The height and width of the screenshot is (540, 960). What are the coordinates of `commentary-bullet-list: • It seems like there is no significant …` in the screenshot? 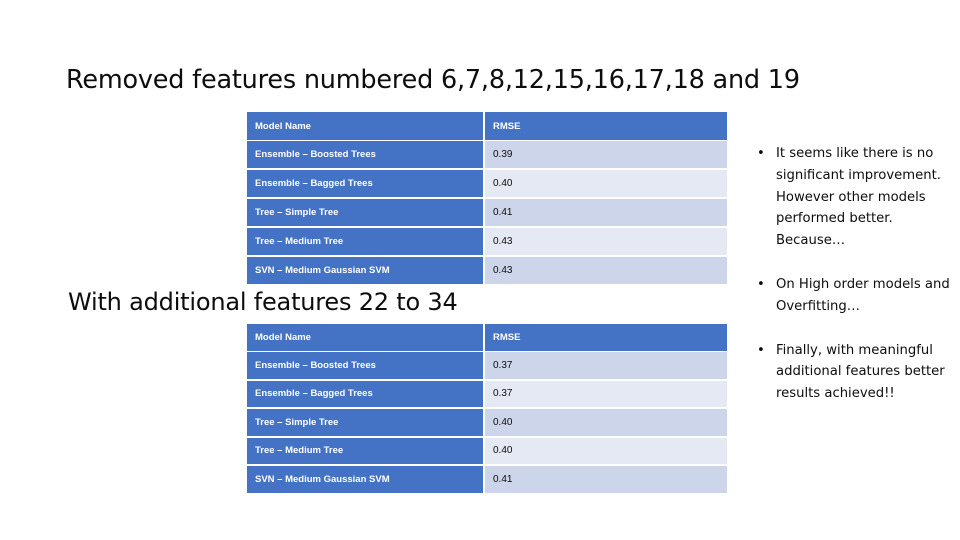 It's located at (853, 274).